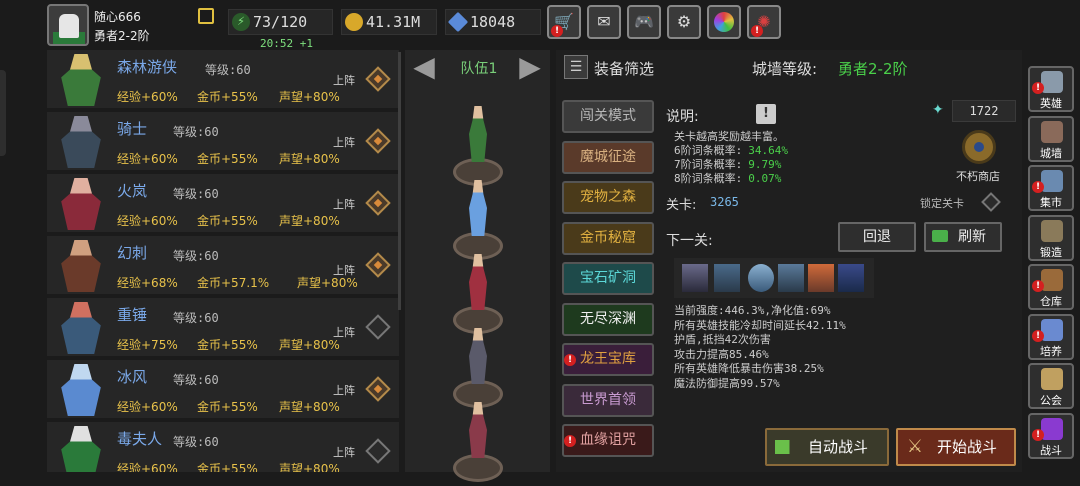 The width and height of the screenshot is (1080, 486). Describe the element at coordinates (786, 447) in the screenshot. I see `flag-icon` at that location.